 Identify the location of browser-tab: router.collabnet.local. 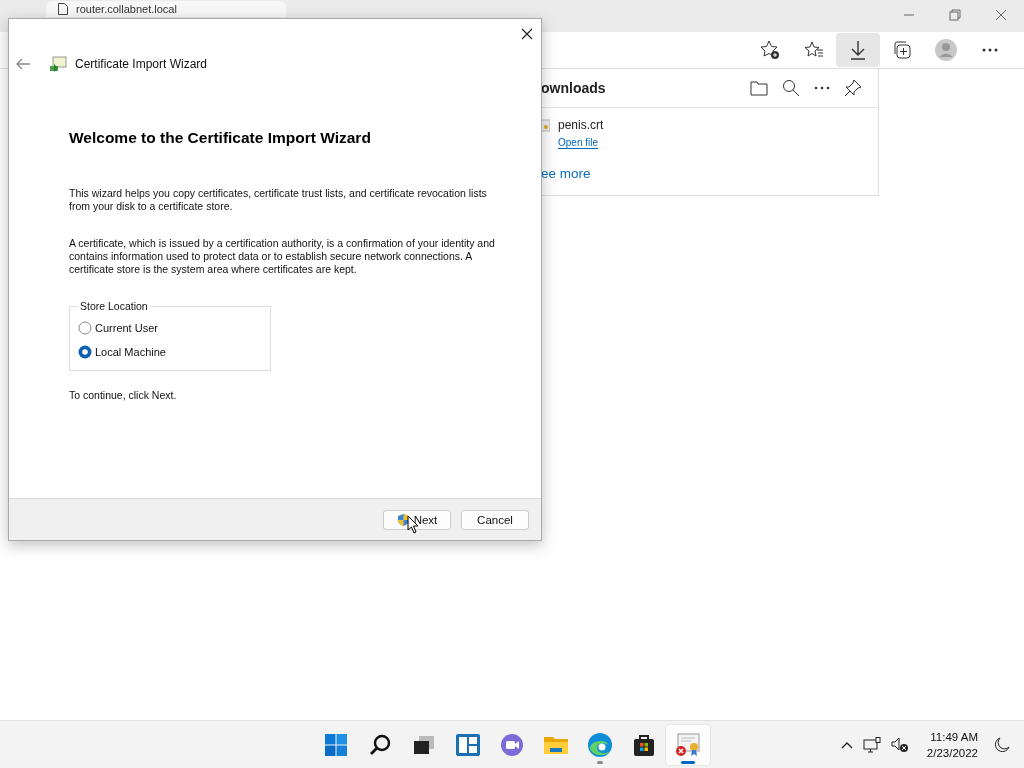
(166, 9).